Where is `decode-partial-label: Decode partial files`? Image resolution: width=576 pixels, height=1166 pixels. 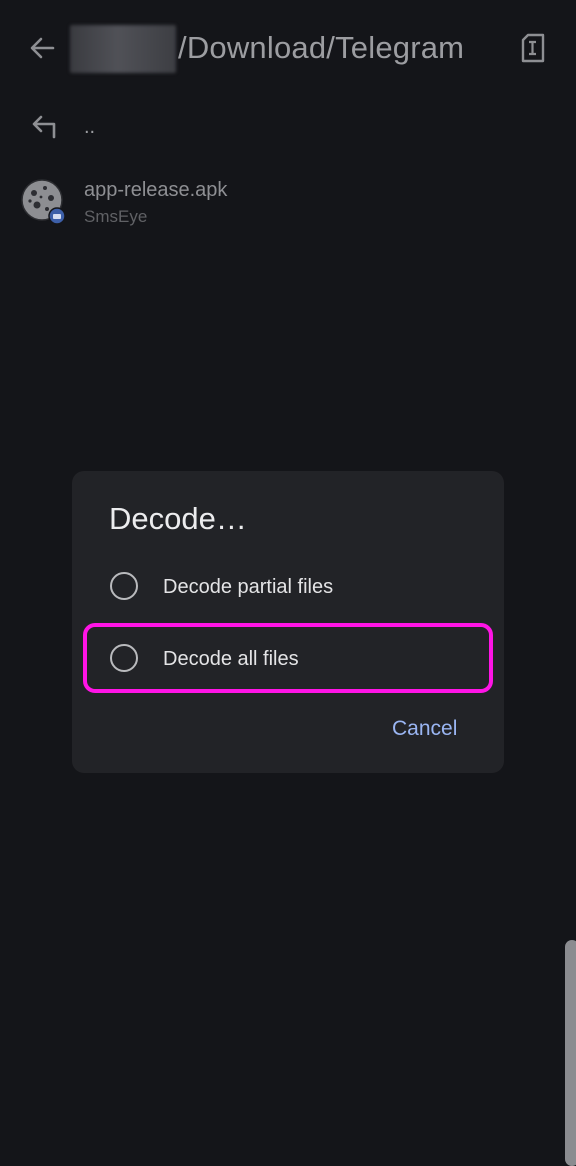 decode-partial-label: Decode partial files is located at coordinates (248, 587).